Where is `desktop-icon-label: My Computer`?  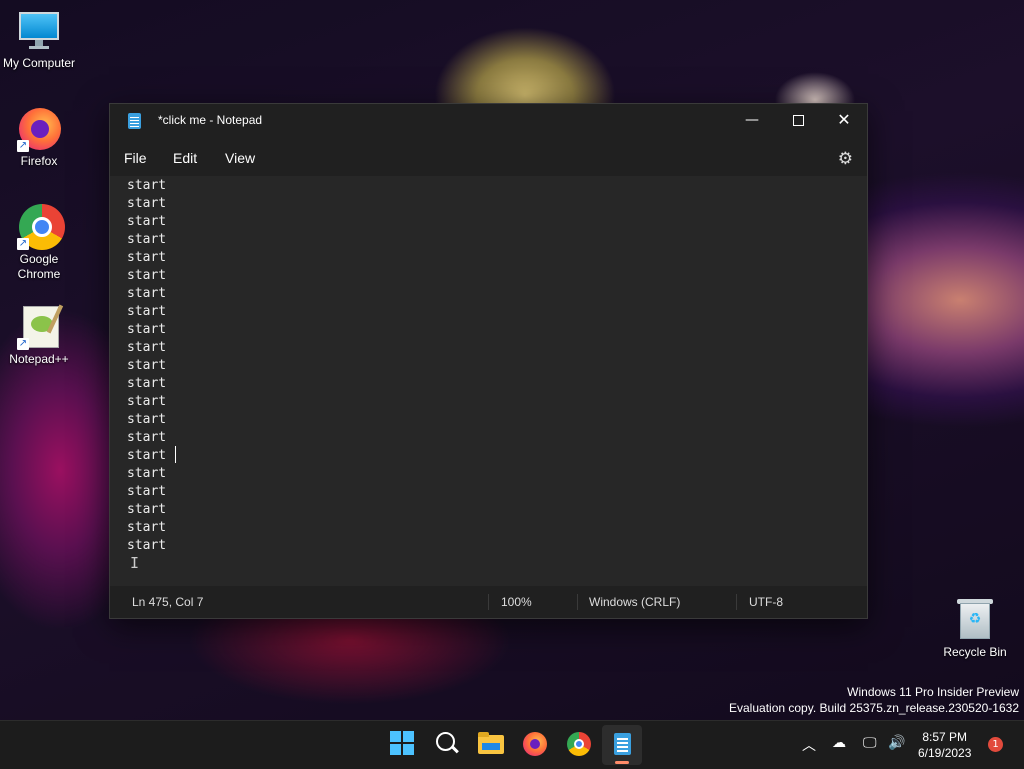 desktop-icon-label: My Computer is located at coordinates (39, 63).